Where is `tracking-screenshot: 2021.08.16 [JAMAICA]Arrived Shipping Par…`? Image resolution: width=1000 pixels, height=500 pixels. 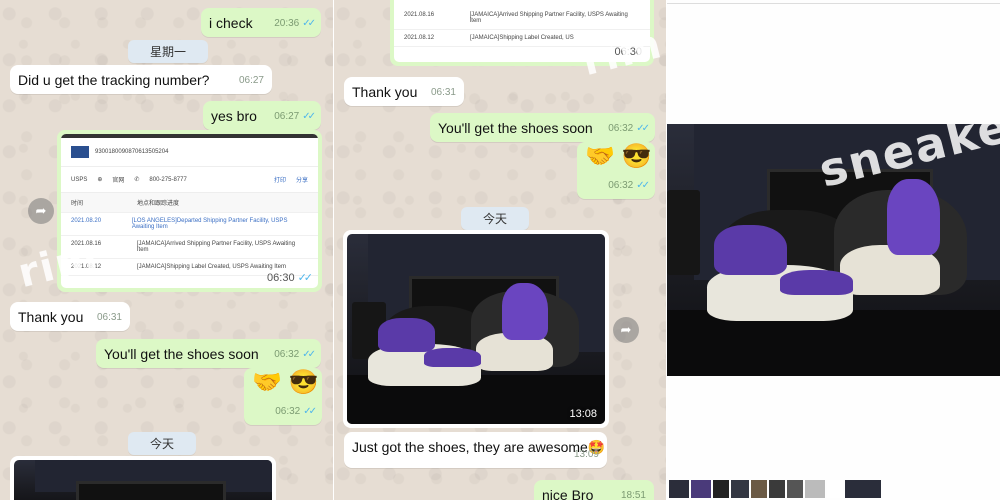
tracking-screenshot: 2021.08.16 [JAMAICA]Arrived Shipping Par… is located at coordinates (522, 31).